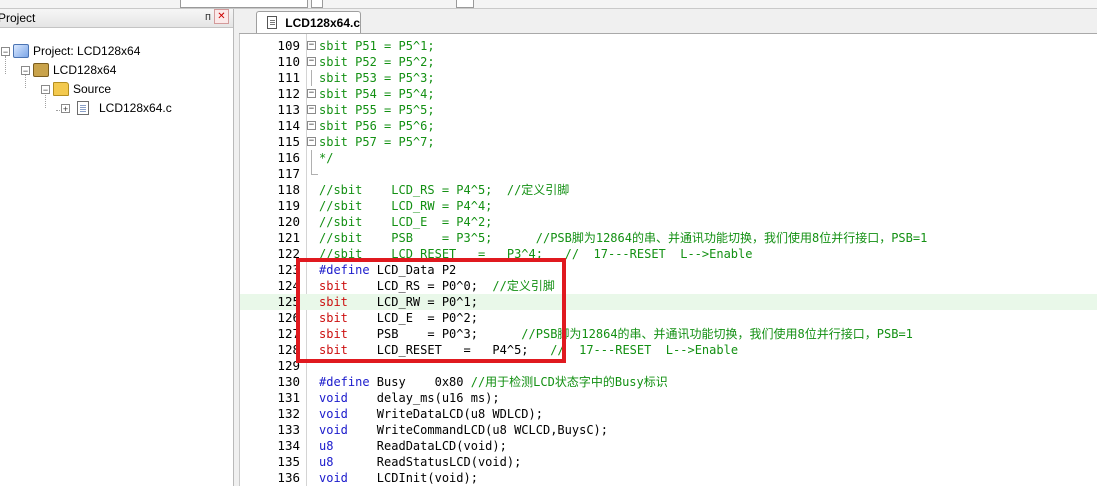  Describe the element at coordinates (668, 430) in the screenshot. I see `code-line: 133 void WriteCommandLCD(u8 WCLCD,BuysC);` at that location.